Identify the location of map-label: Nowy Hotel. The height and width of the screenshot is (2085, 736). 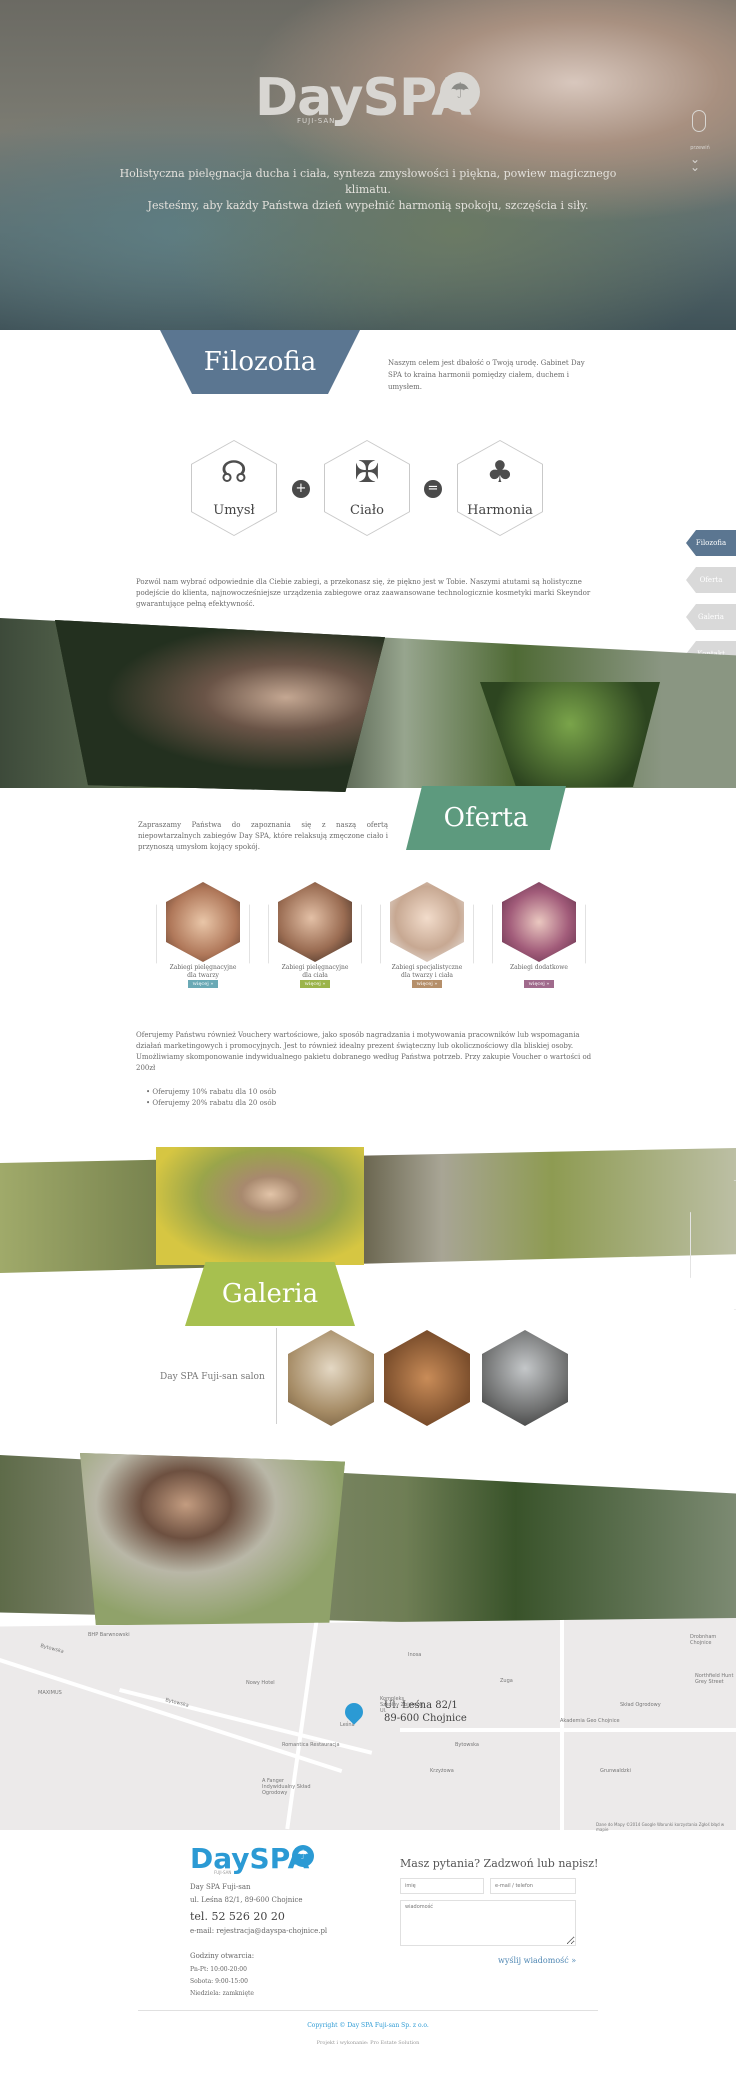
(260, 1683).